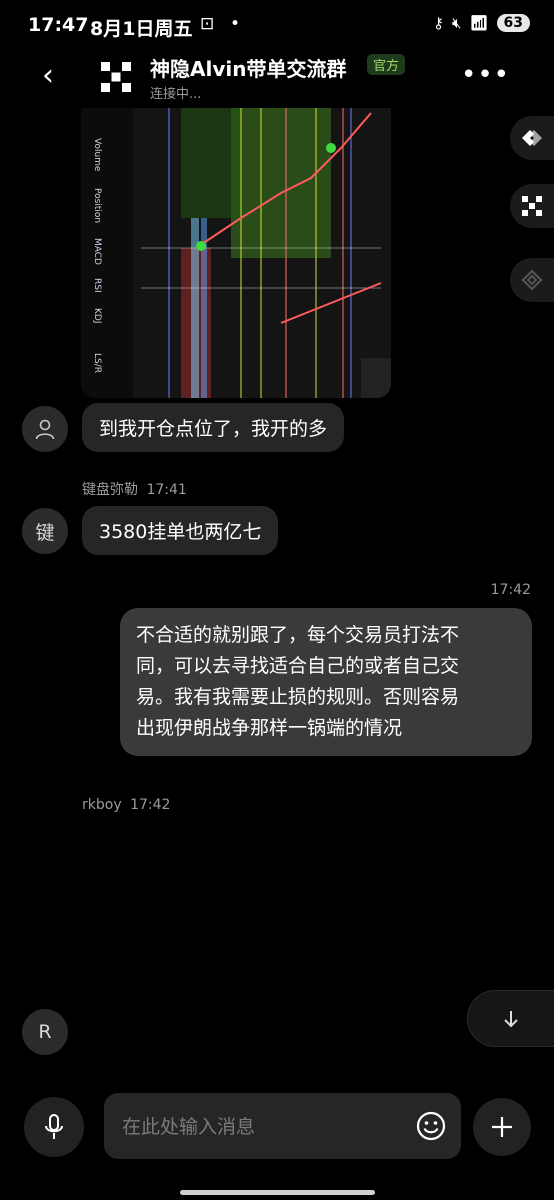 The height and width of the screenshot is (1200, 554). Describe the element at coordinates (58, 25) in the screenshot. I see `status-time: 17:47` at that location.